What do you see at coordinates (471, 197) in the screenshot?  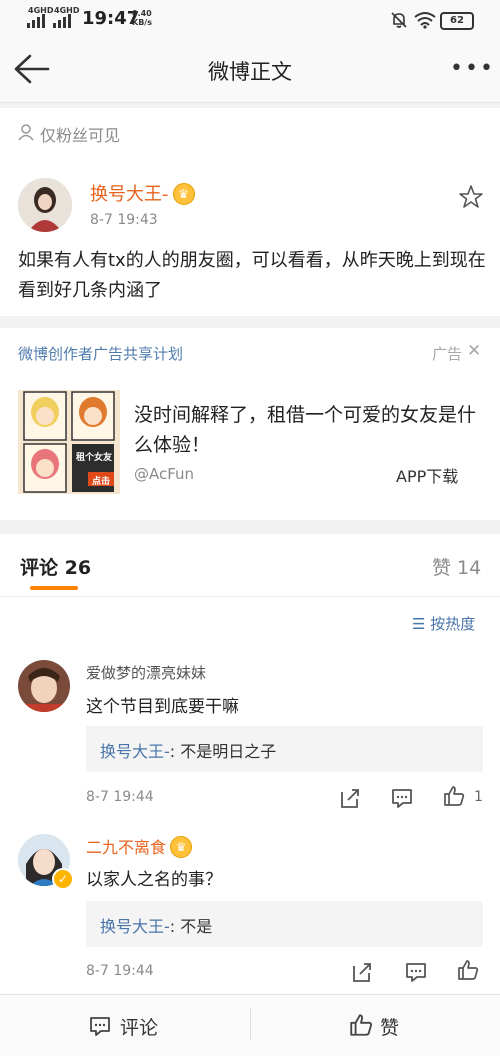 I see `favorite-star-icon` at bounding box center [471, 197].